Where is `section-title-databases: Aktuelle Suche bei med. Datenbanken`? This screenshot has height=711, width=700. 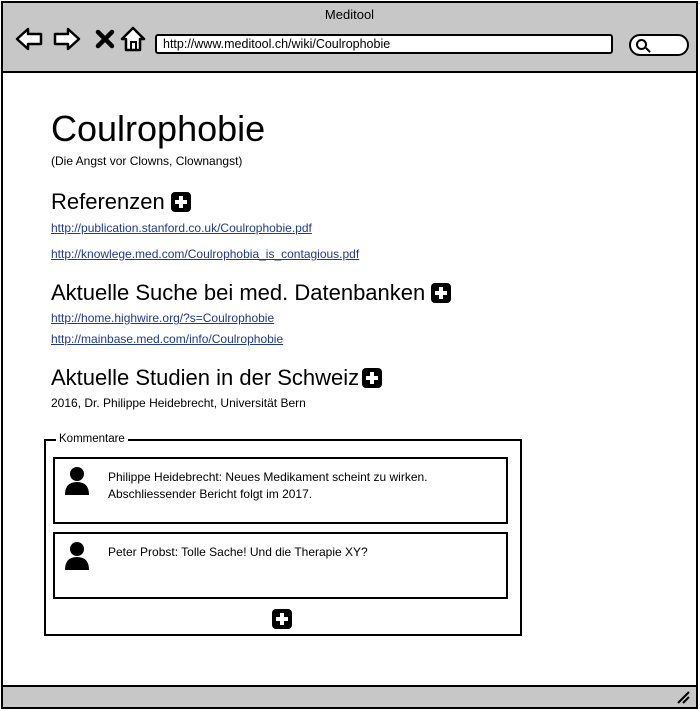
section-title-databases: Aktuelle Suche bei med. Datenbanken is located at coordinates (238, 292).